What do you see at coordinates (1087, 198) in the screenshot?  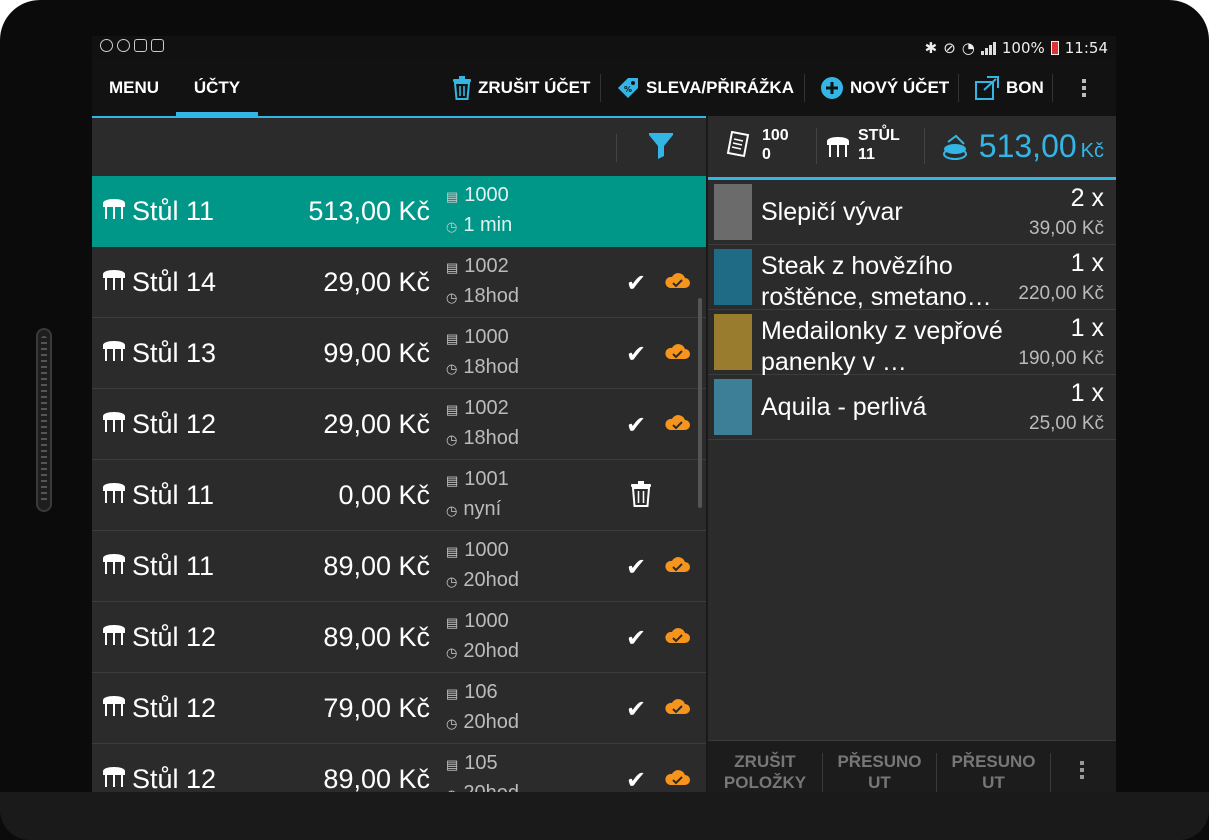 I see `item-quantity: 2 x` at bounding box center [1087, 198].